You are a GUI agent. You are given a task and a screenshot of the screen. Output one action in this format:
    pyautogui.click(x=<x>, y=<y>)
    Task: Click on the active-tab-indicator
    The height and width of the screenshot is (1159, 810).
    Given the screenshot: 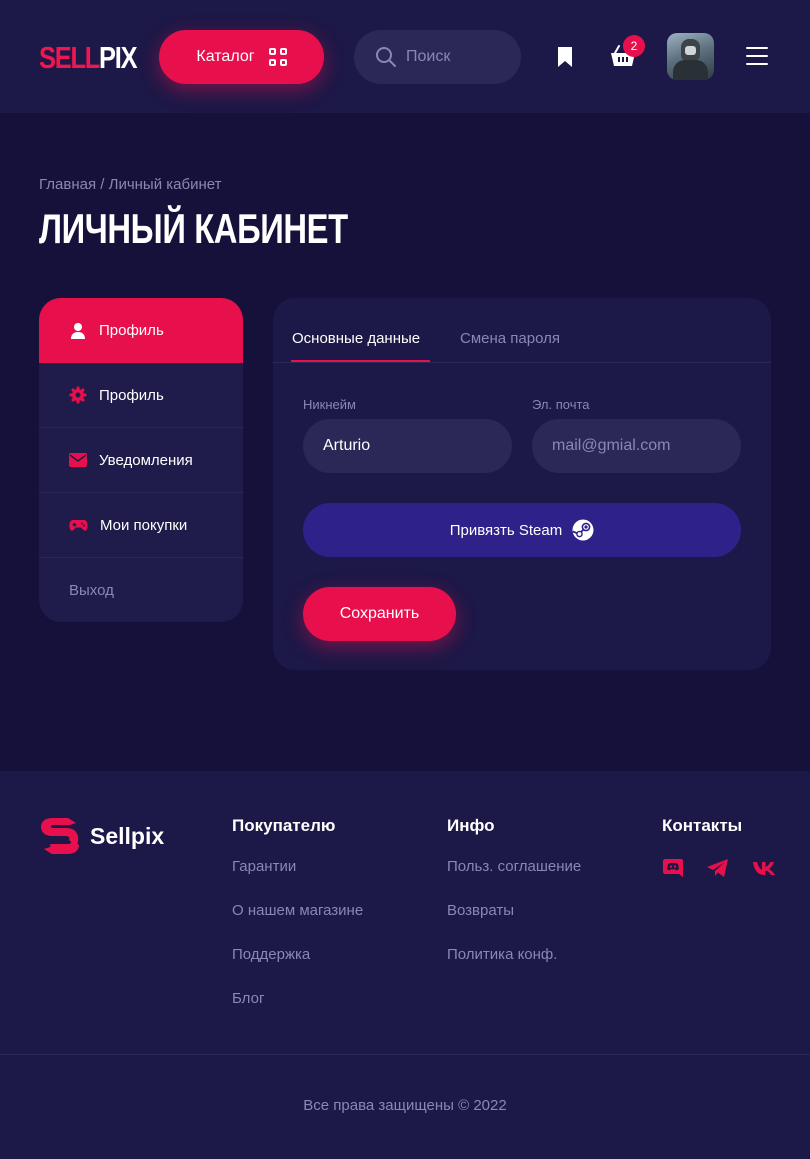 What is the action you would take?
    pyautogui.click(x=360, y=361)
    